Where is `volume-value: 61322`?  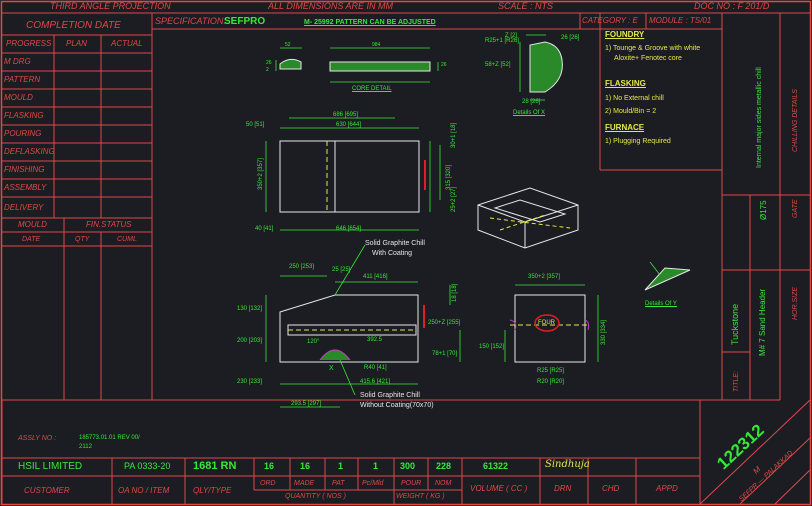
volume-value: 61322 is located at coordinates (496, 466).